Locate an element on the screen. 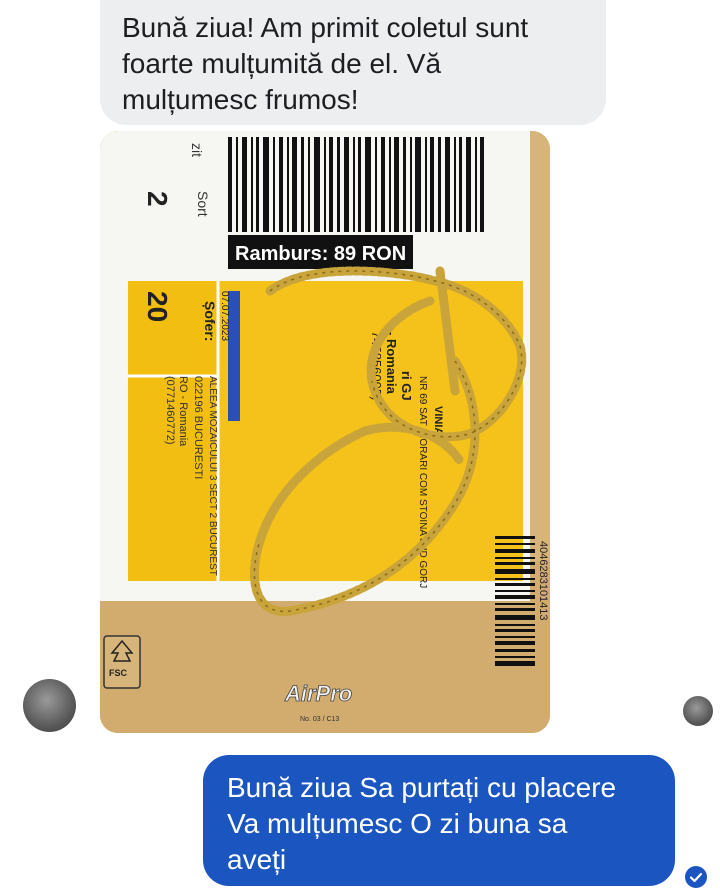 The width and height of the screenshot is (720, 893). fsc-logo-text: FSC is located at coordinates (118, 673).